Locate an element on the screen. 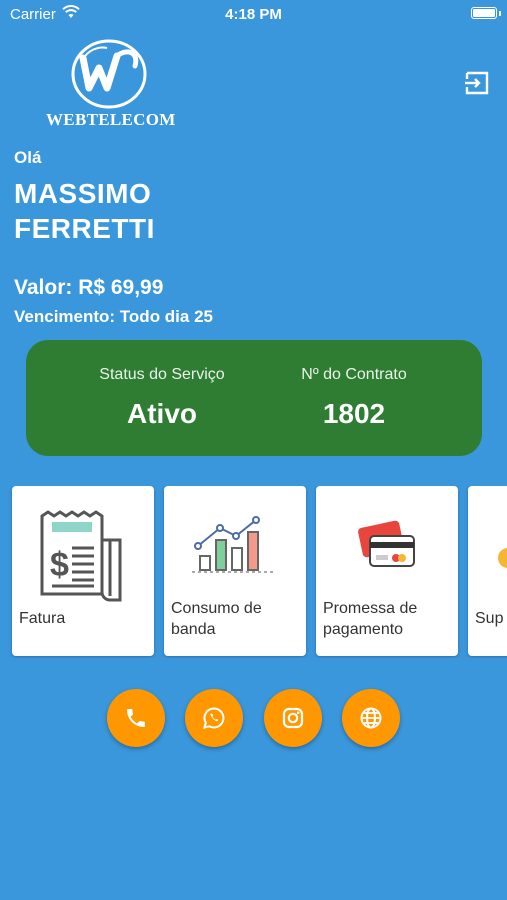 This screenshot has height=900, width=507. menu-card-promessa-pagamento: Promessa de pagamento is located at coordinates (387, 571).